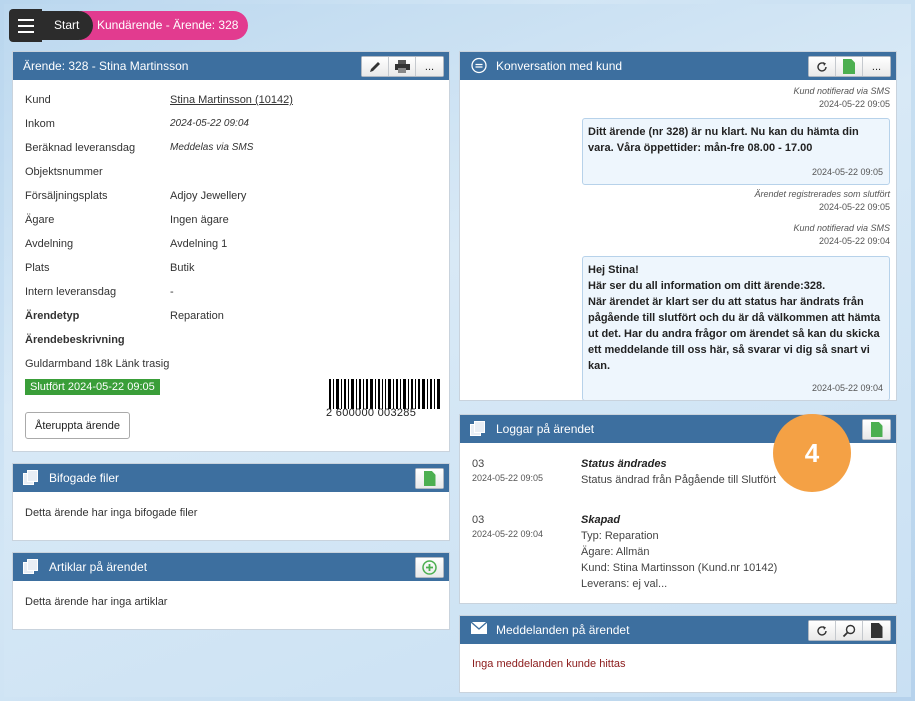 The width and height of the screenshot is (915, 701). What do you see at coordinates (854, 241) in the screenshot?
I see `note-time: 2024-05-22 09:04` at bounding box center [854, 241].